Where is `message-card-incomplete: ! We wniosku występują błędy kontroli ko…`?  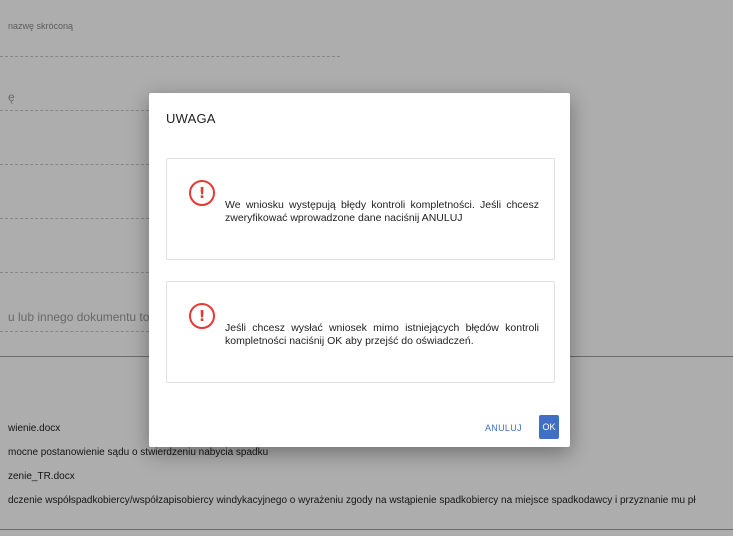 message-card-incomplete: ! We wniosku występują błędy kontroli ko… is located at coordinates (360, 209).